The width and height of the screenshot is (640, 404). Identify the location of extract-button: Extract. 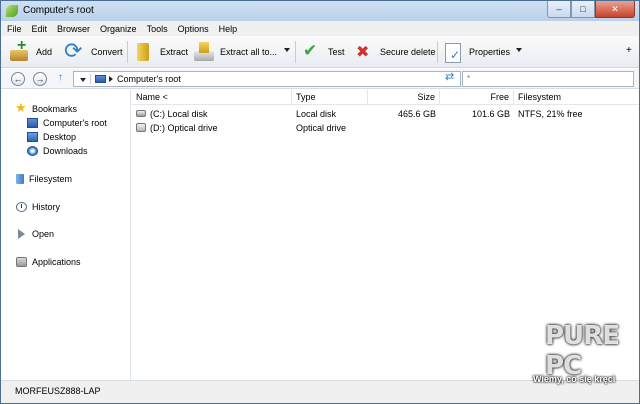
(160, 52).